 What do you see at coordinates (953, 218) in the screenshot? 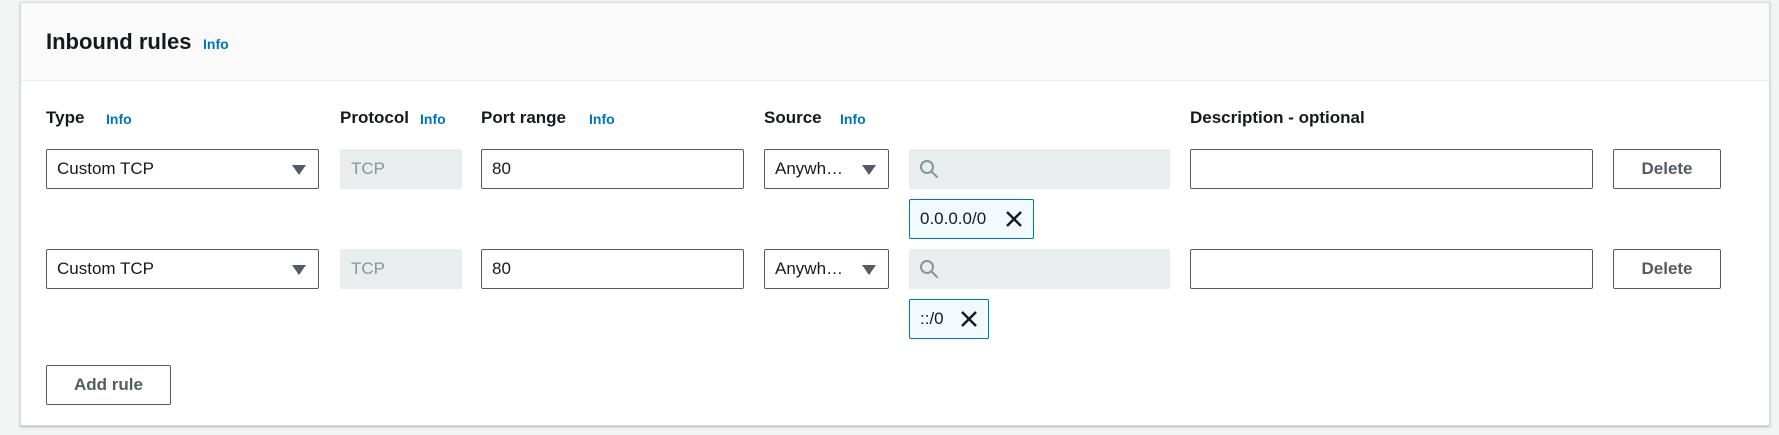
I see `source-token-label: 0.0.0.0/0` at bounding box center [953, 218].